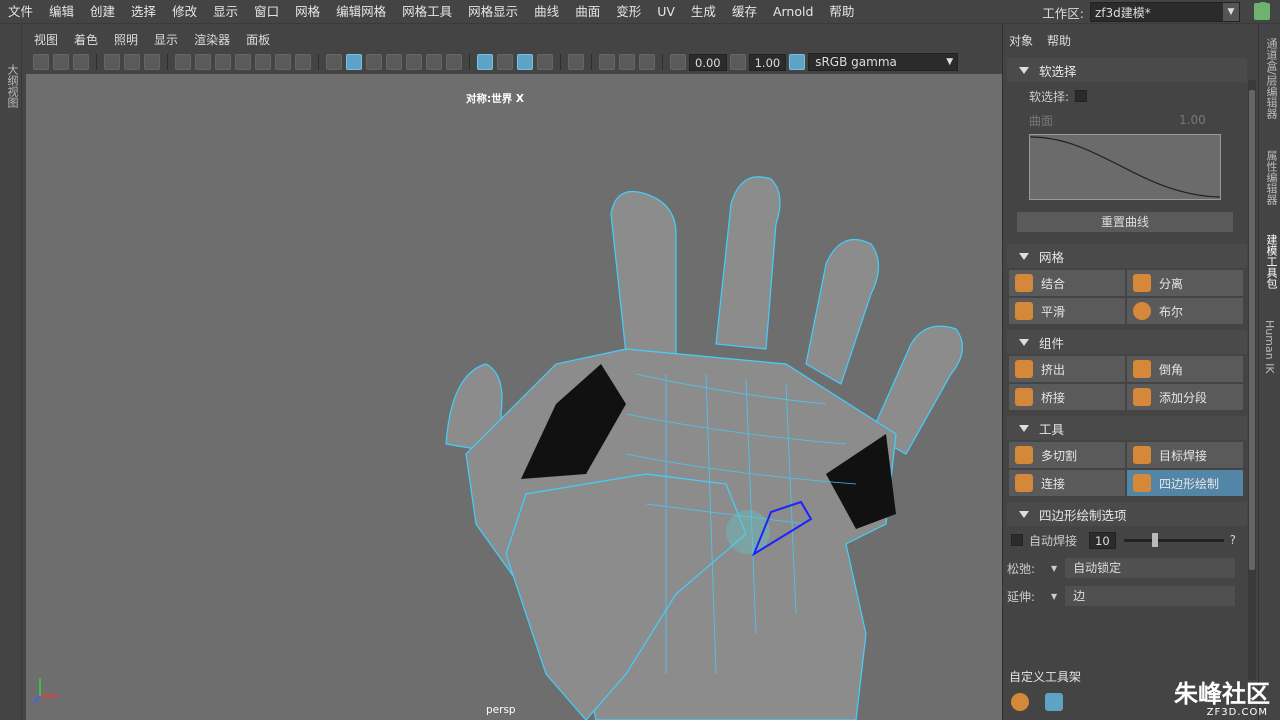  What do you see at coordinates (1021, 40) in the screenshot?
I see `toolkit-menu-object: 对象` at bounding box center [1021, 40].